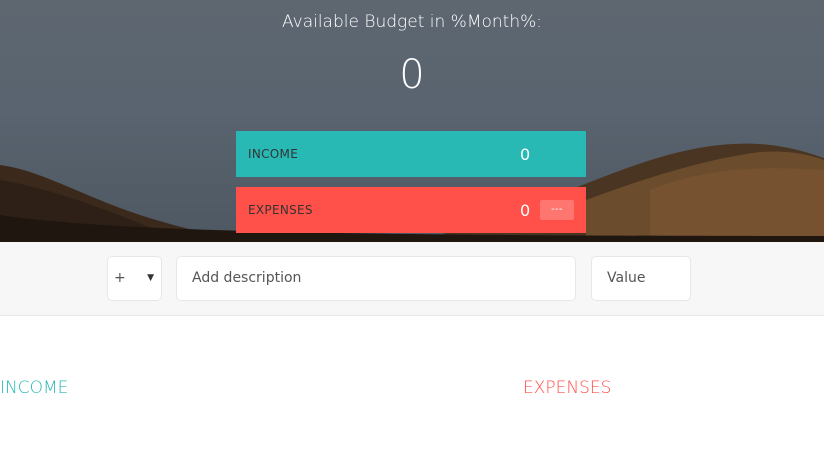 The width and height of the screenshot is (824, 463). What do you see at coordinates (567, 388) in the screenshot?
I see `expenses-list-title: EXPENSES` at bounding box center [567, 388].